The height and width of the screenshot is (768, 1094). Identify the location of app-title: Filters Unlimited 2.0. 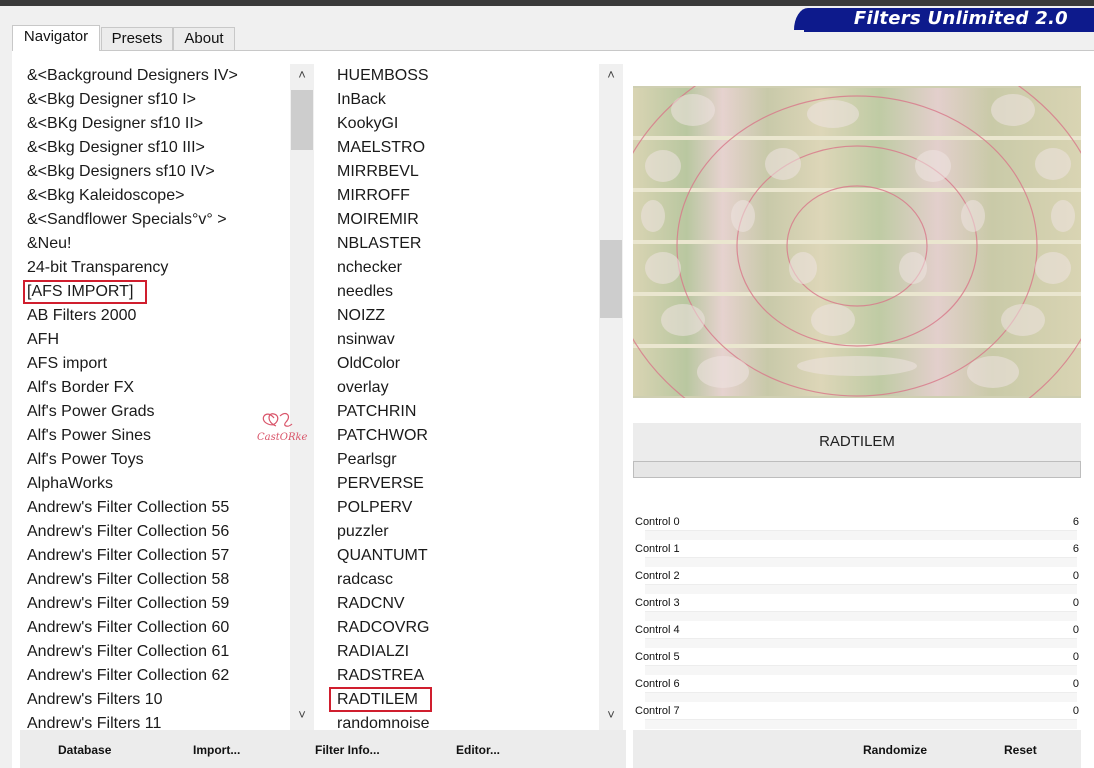
(960, 18).